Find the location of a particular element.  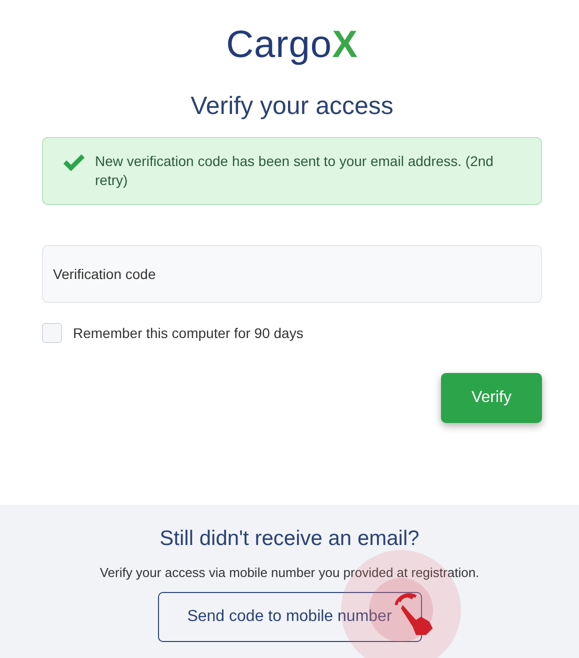

verification-code-field: Verification code is located at coordinates (292, 274).